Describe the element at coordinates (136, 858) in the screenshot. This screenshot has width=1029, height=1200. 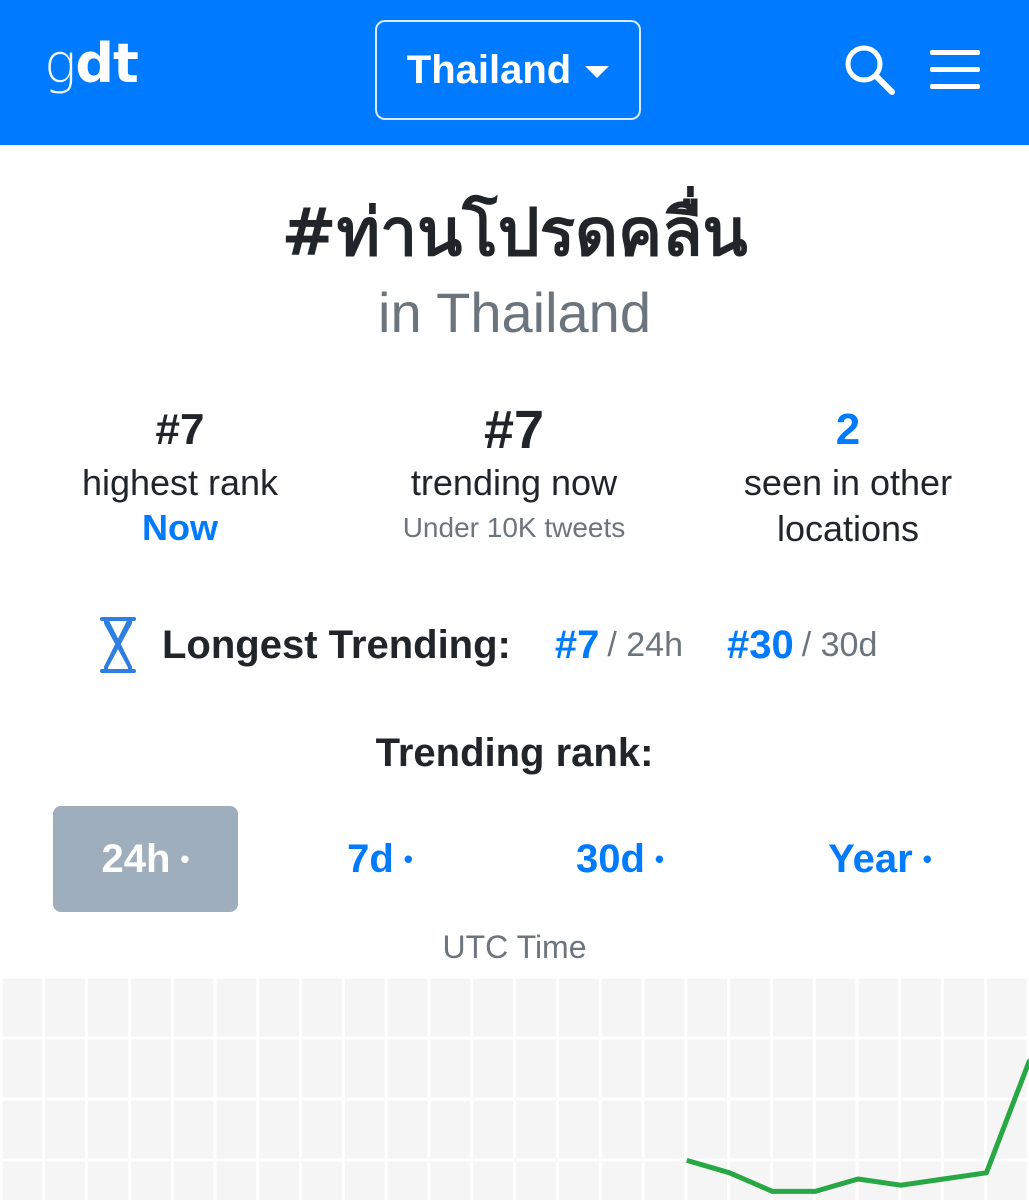
I see `tab-24h-label: 24h` at that location.